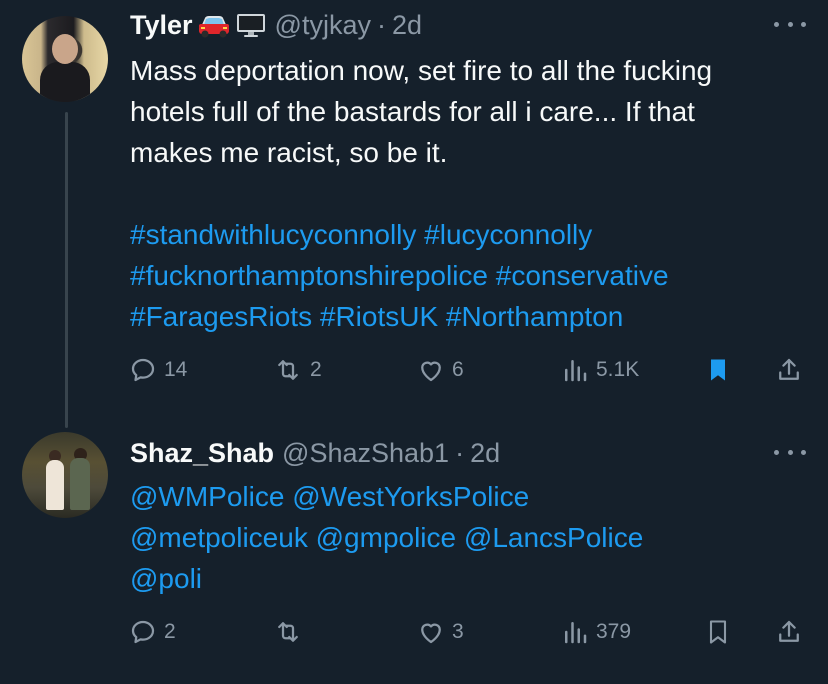  Describe the element at coordinates (309, 275) in the screenshot. I see `hashtag-link: #fucknorthamptonshirepolice` at that location.